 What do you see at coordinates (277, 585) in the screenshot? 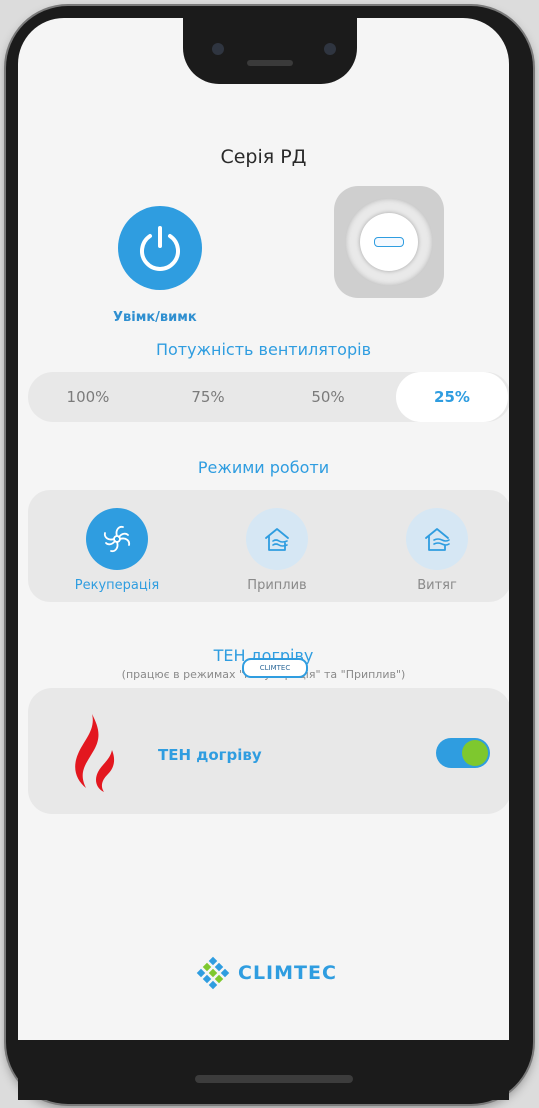
I see `mode-label-supply: Приплив` at bounding box center [277, 585].